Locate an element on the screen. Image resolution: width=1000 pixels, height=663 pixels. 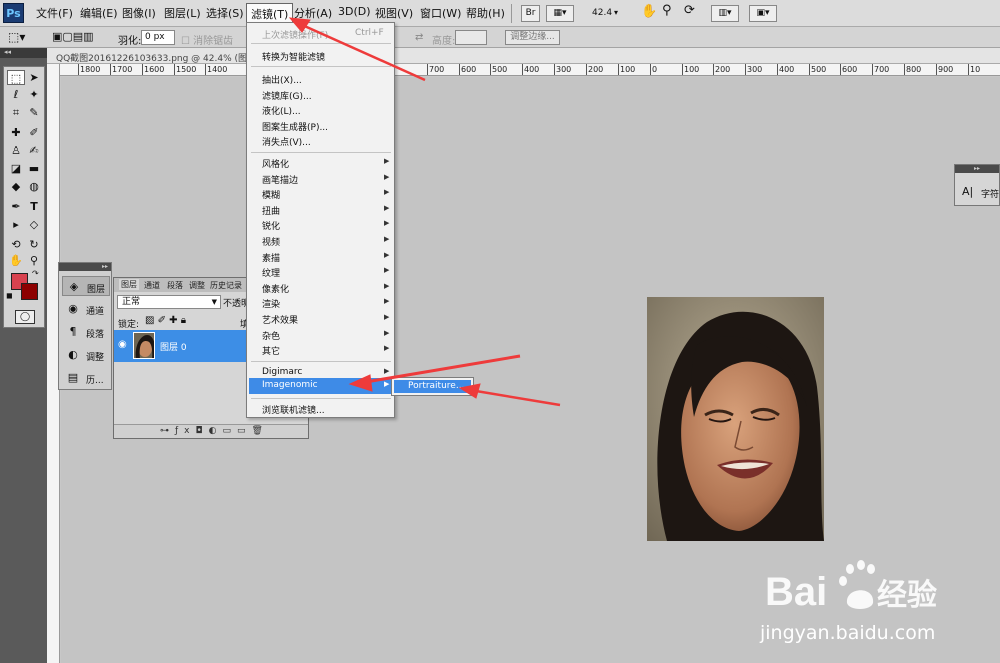
watermark-url: jingyan.baidu.com is located at coordinates (848, 633).